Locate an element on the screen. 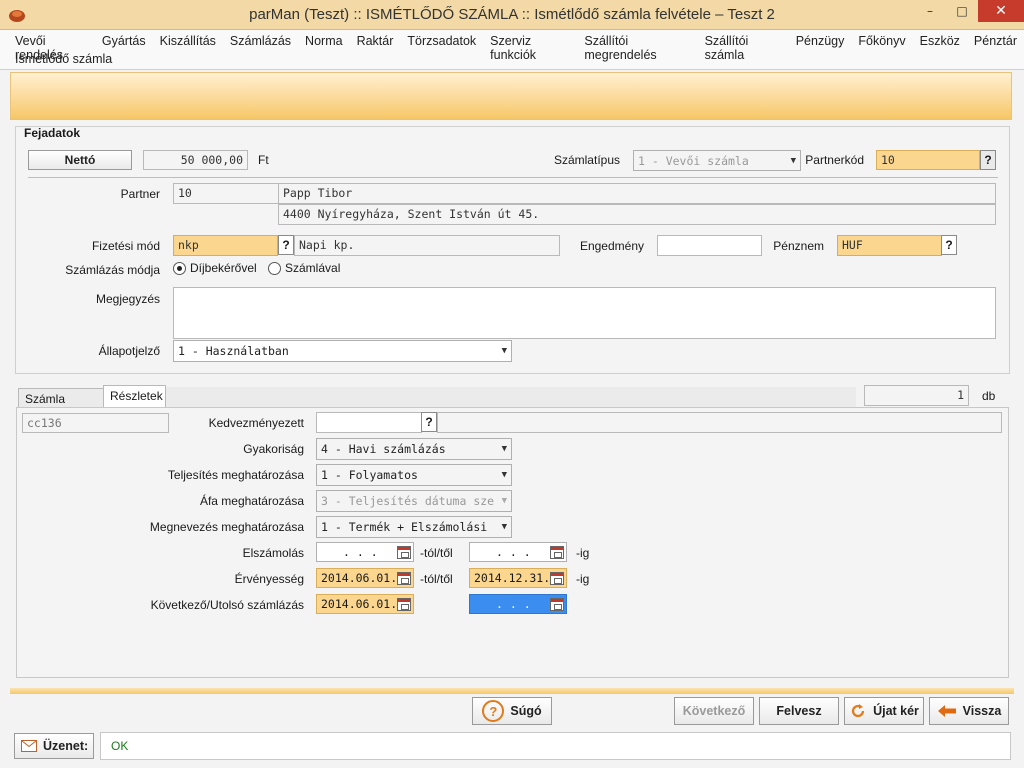 The image size is (1024, 768). partner-code-field: 10 is located at coordinates (928, 160).